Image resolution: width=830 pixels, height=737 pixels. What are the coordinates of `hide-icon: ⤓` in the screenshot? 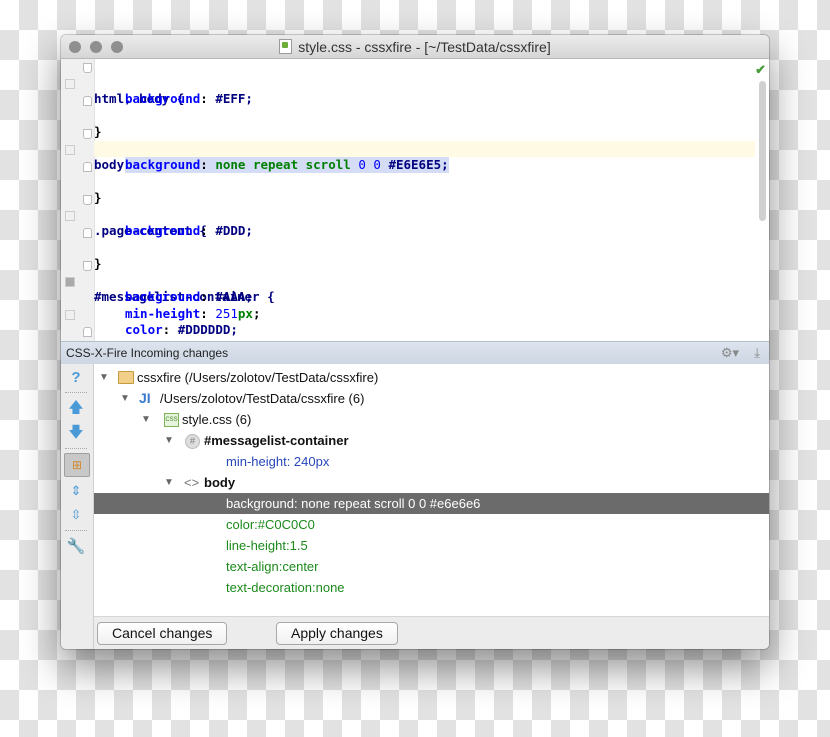 It's located at (757, 353).